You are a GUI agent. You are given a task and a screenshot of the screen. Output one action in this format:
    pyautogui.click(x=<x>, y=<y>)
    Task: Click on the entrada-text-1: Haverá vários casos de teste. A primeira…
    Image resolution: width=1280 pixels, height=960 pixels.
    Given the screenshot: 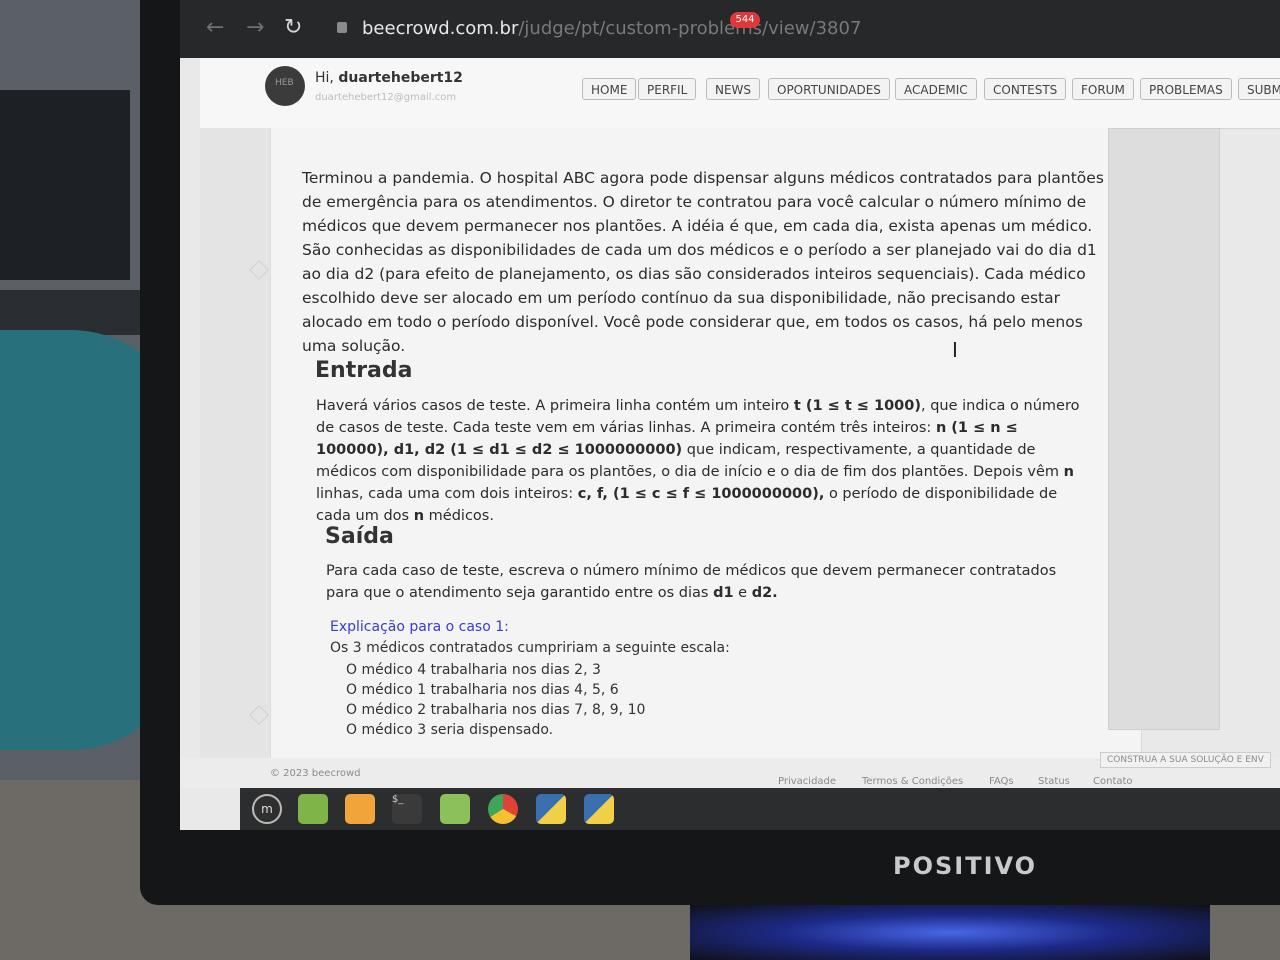 What is the action you would take?
    pyautogui.click(x=555, y=406)
    